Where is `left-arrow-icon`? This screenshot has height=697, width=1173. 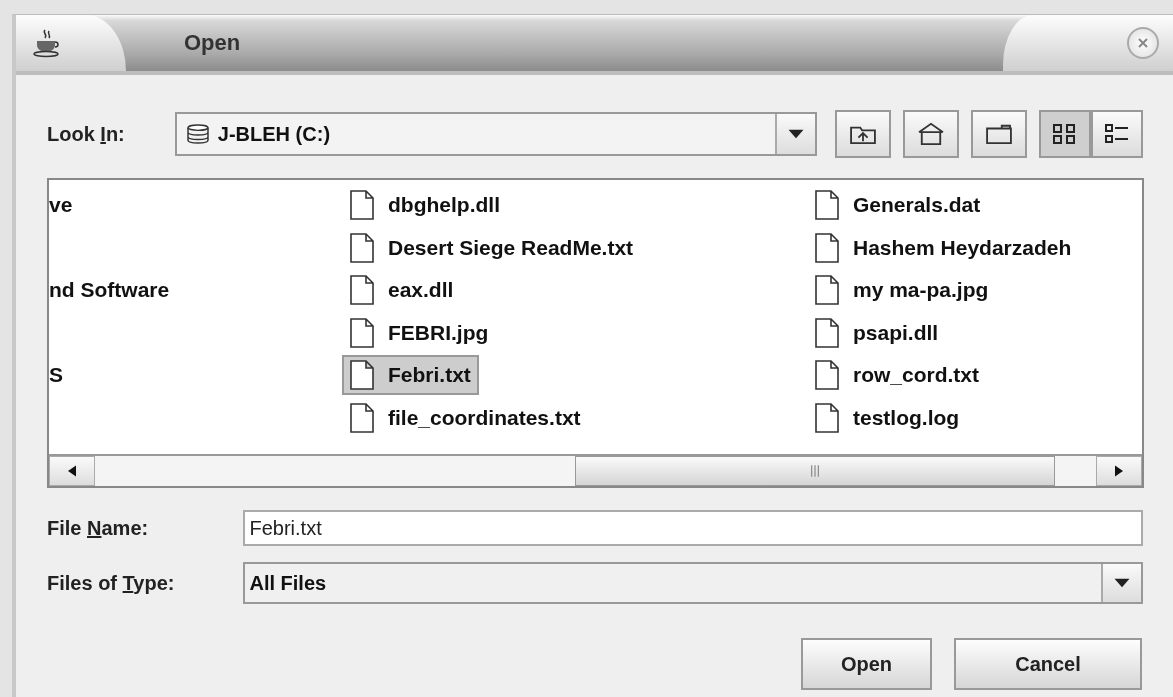
left-arrow-icon is located at coordinates (72, 471).